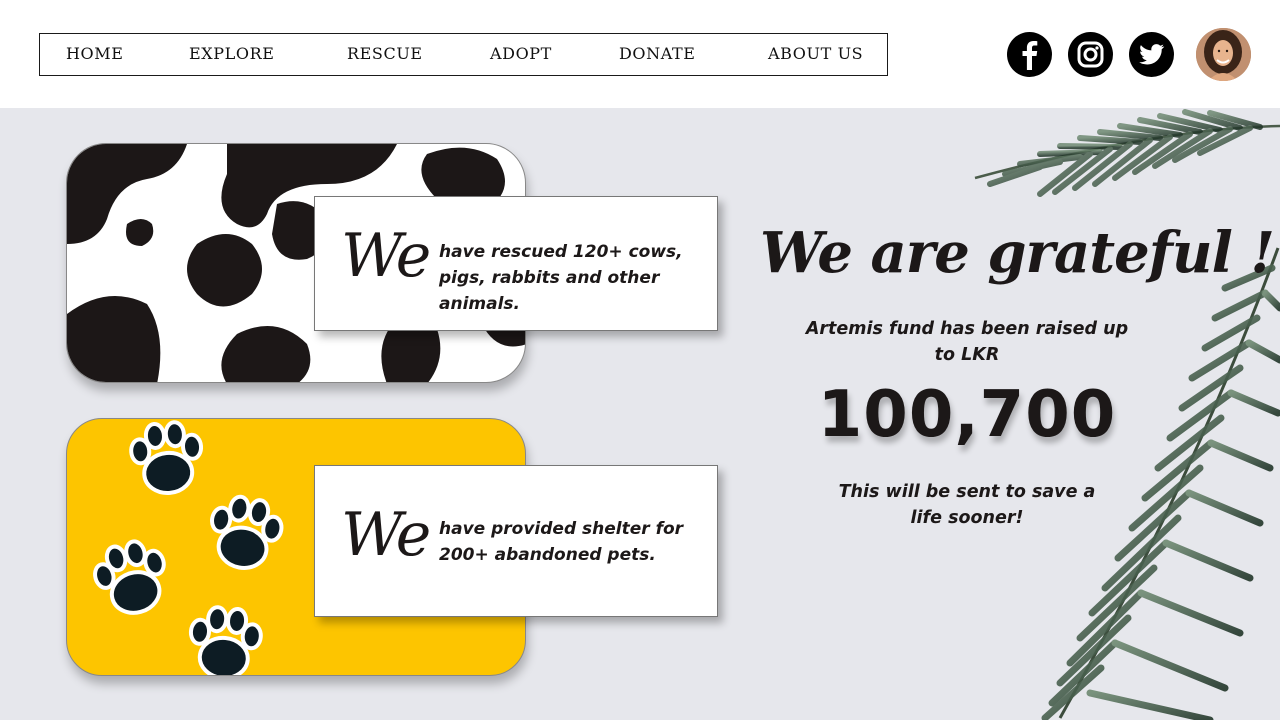 Image resolution: width=1280 pixels, height=720 pixels. Describe the element at coordinates (232, 54) in the screenshot. I see `nav-explore: EXPLORE` at that location.